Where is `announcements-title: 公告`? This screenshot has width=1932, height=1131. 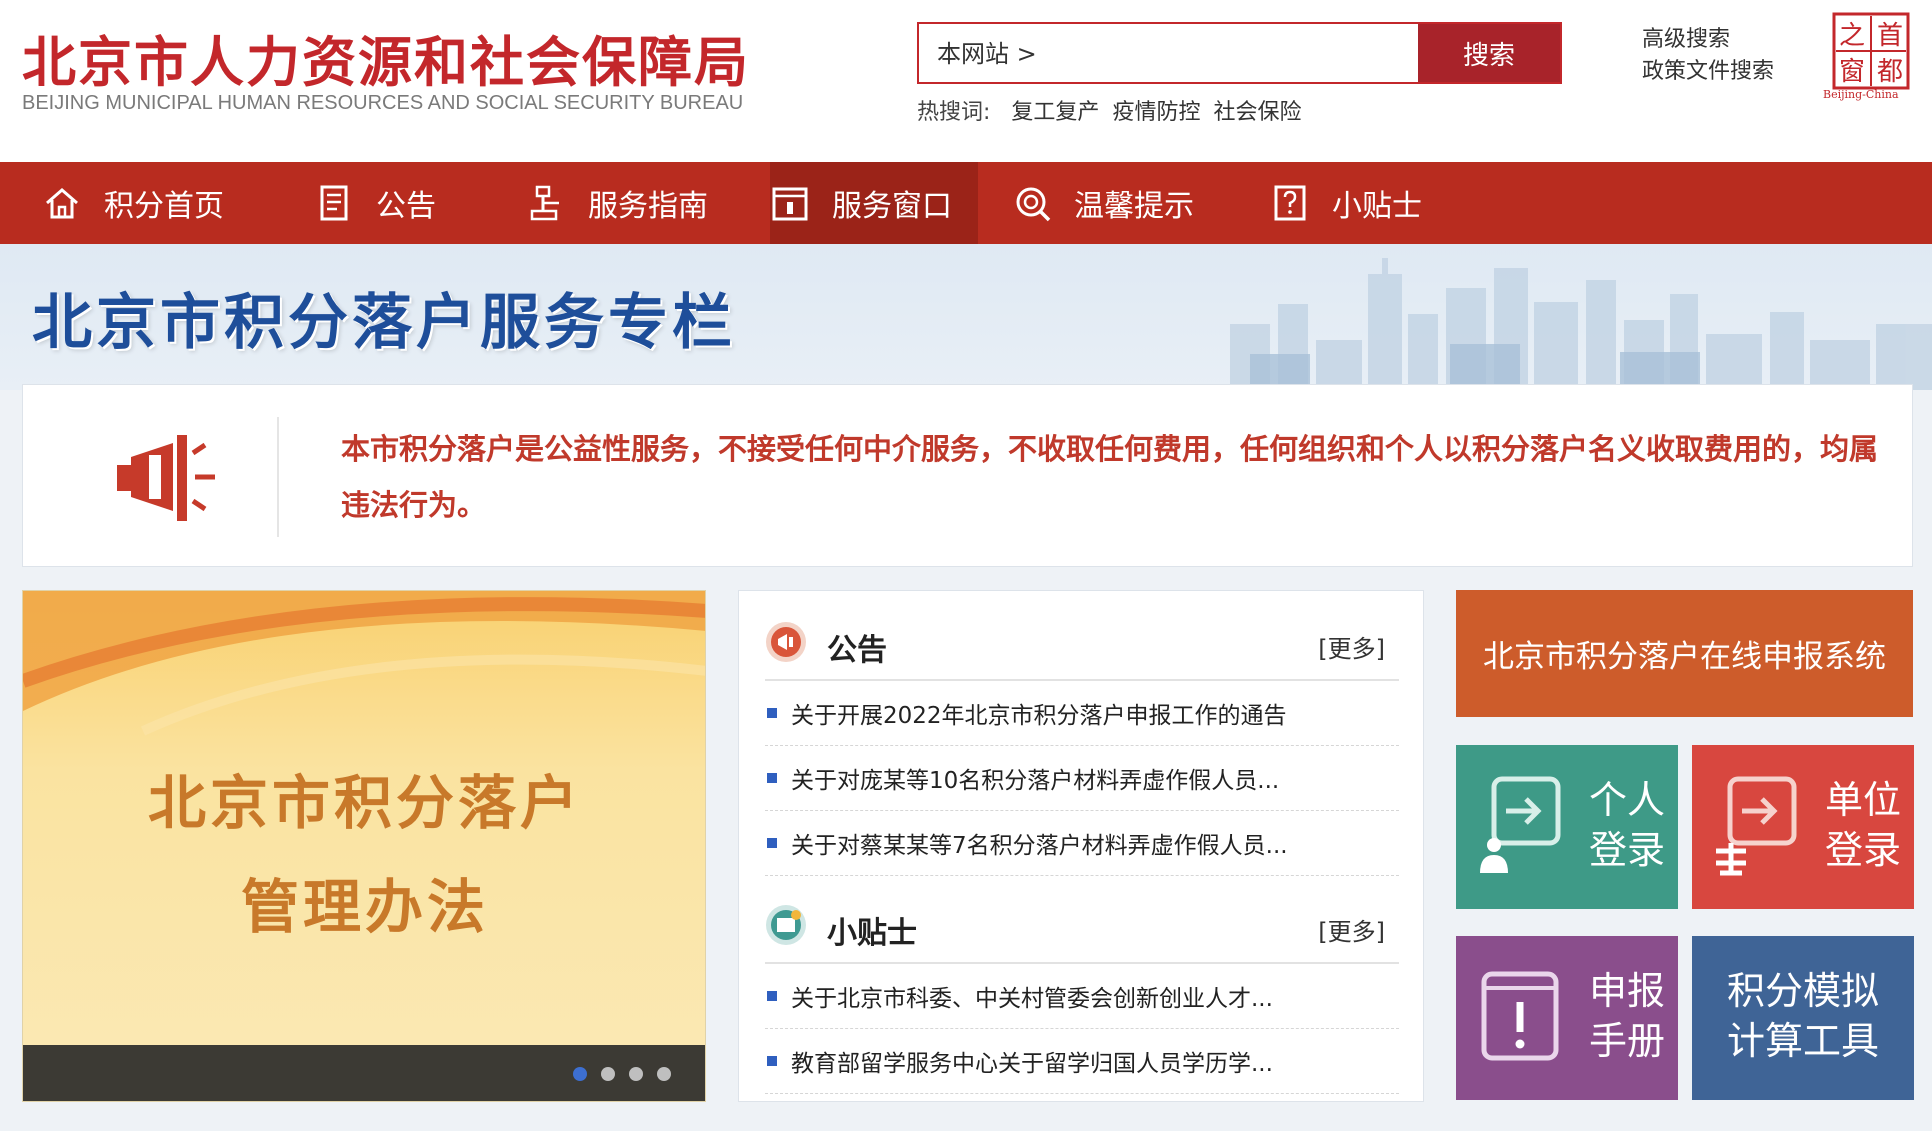
announcements-title: 公告 is located at coordinates (857, 650).